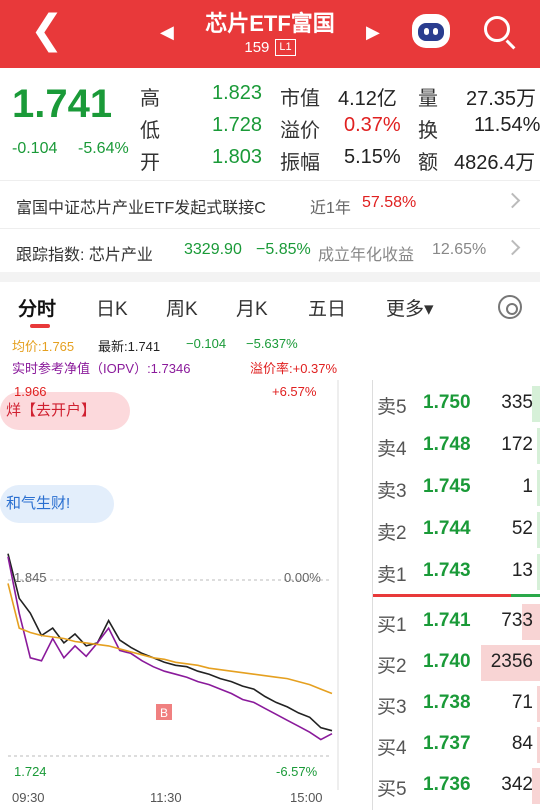 Image resolution: width=540 pixels, height=810 pixels. I want to click on tracking-index-change: −5.85%, so click(283, 249).